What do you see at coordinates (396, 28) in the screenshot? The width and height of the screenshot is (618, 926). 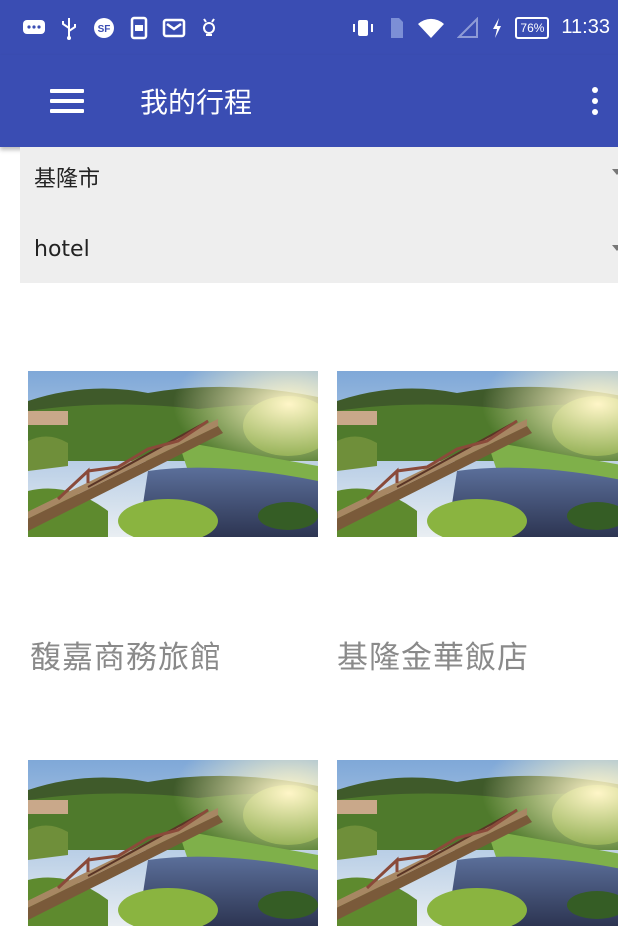 I see `sim-icon` at bounding box center [396, 28].